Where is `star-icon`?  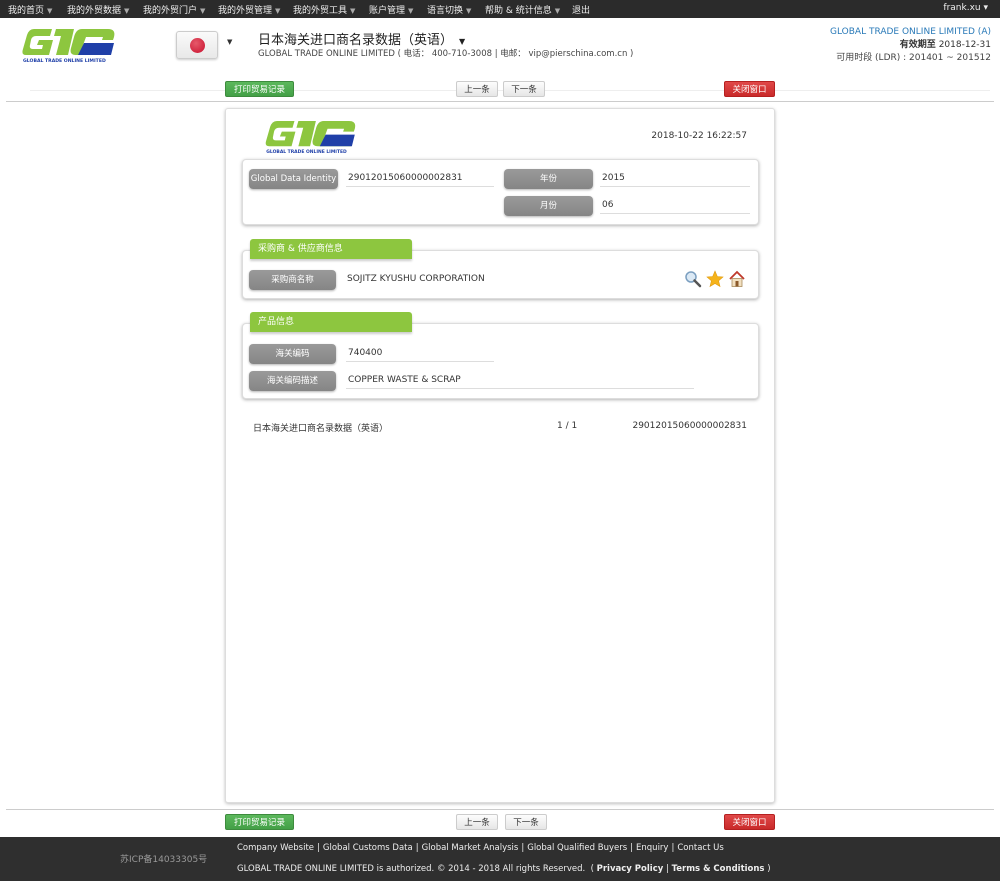 star-icon is located at coordinates (715, 279).